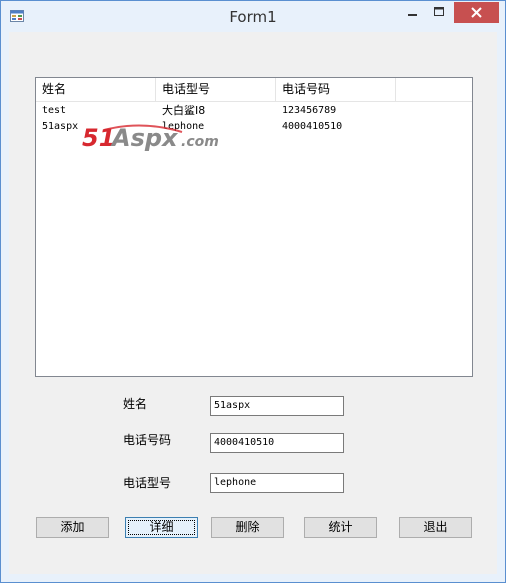 This screenshot has width=506, height=583. I want to click on stats-button: 统计, so click(340, 527).